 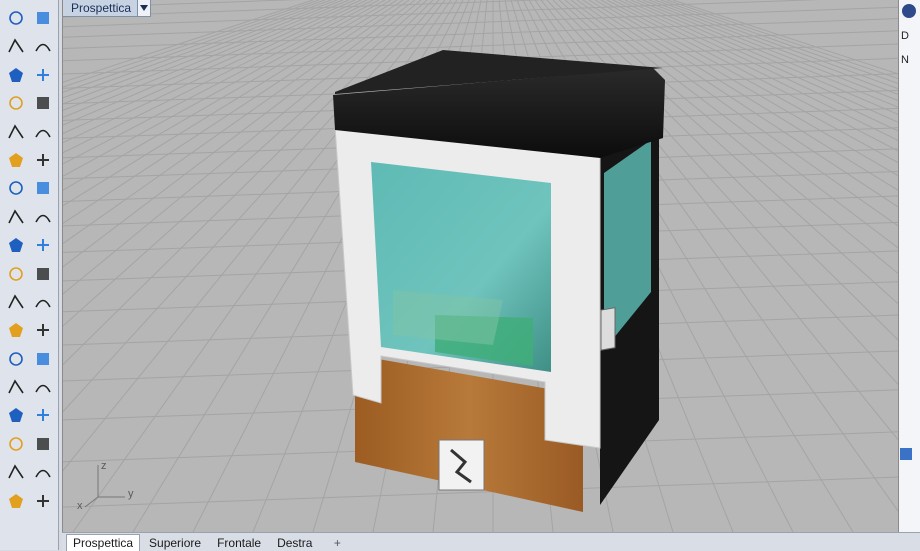 What do you see at coordinates (42, 330) in the screenshot?
I see `blend-icon` at bounding box center [42, 330].